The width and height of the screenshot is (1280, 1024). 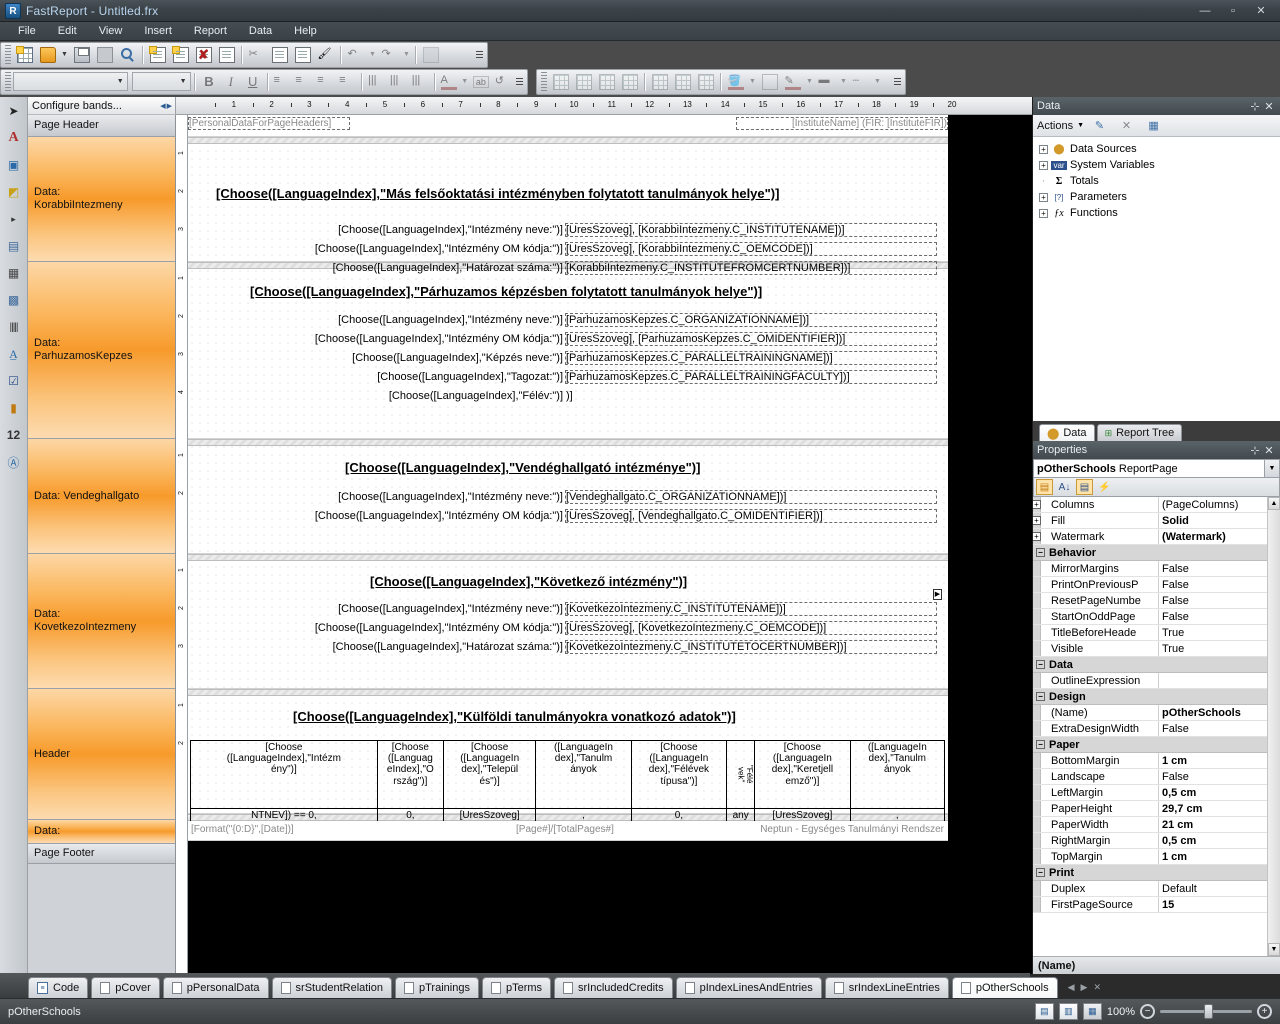 What do you see at coordinates (101, 832) in the screenshot?
I see `band-data-empty: Data:` at bounding box center [101, 832].